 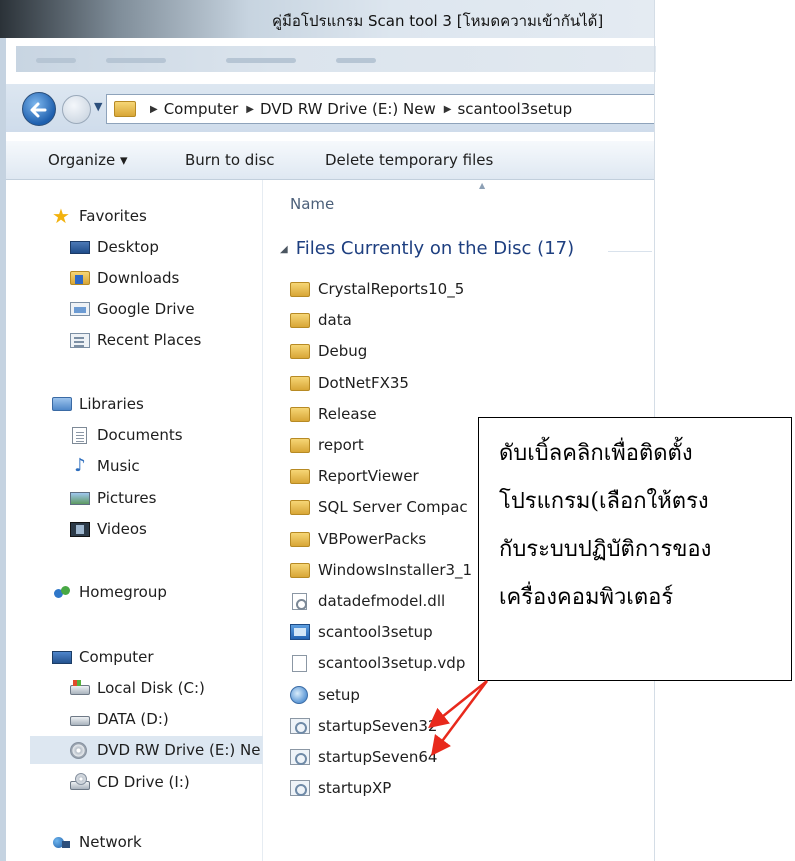 What do you see at coordinates (586, 597) in the screenshot?
I see `callout-line: เครื่องคอมพิวเตอร์` at bounding box center [586, 597].